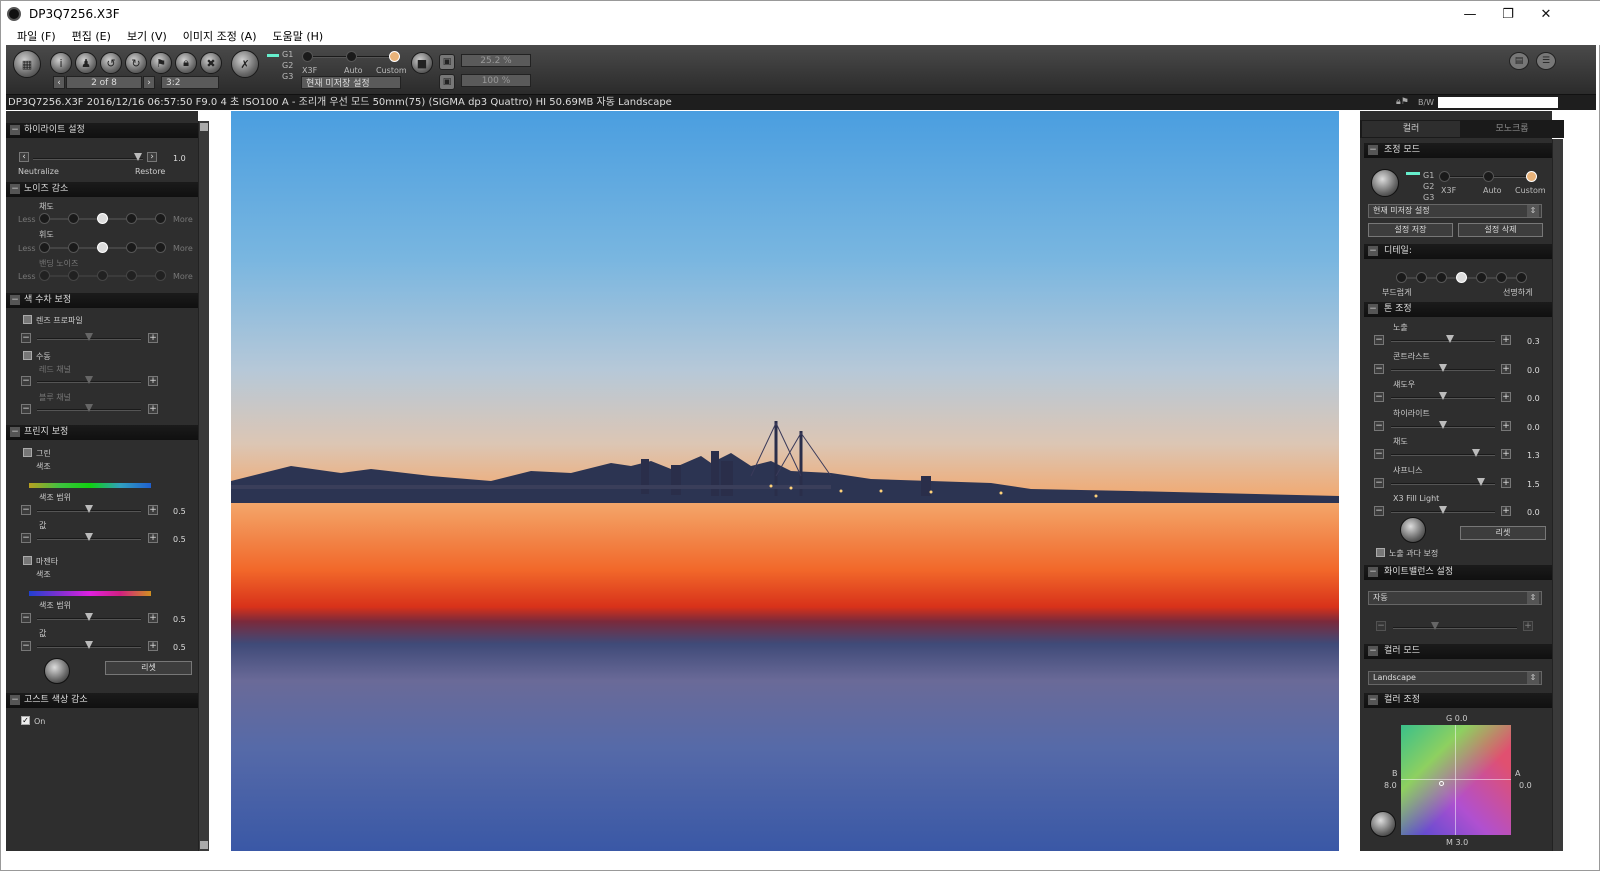 The image size is (1600, 871). Describe the element at coordinates (211, 63) in the screenshot. I see `trash-icon: ✖` at that location.